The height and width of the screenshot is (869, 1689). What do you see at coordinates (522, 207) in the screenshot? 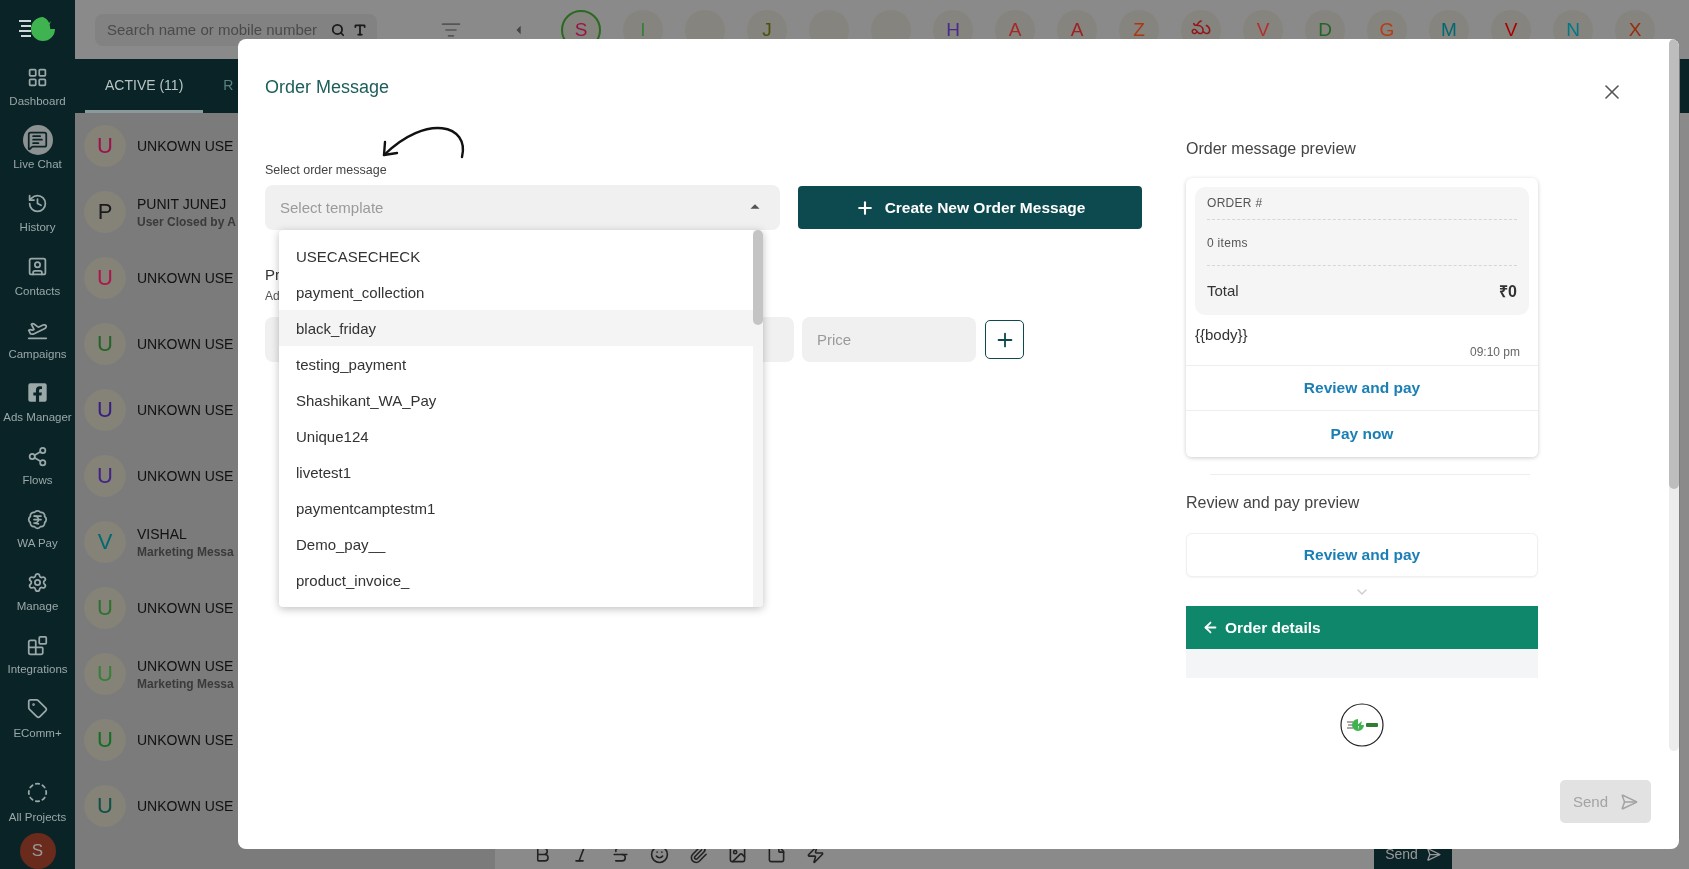
I see `template-select: Select template` at bounding box center [522, 207].